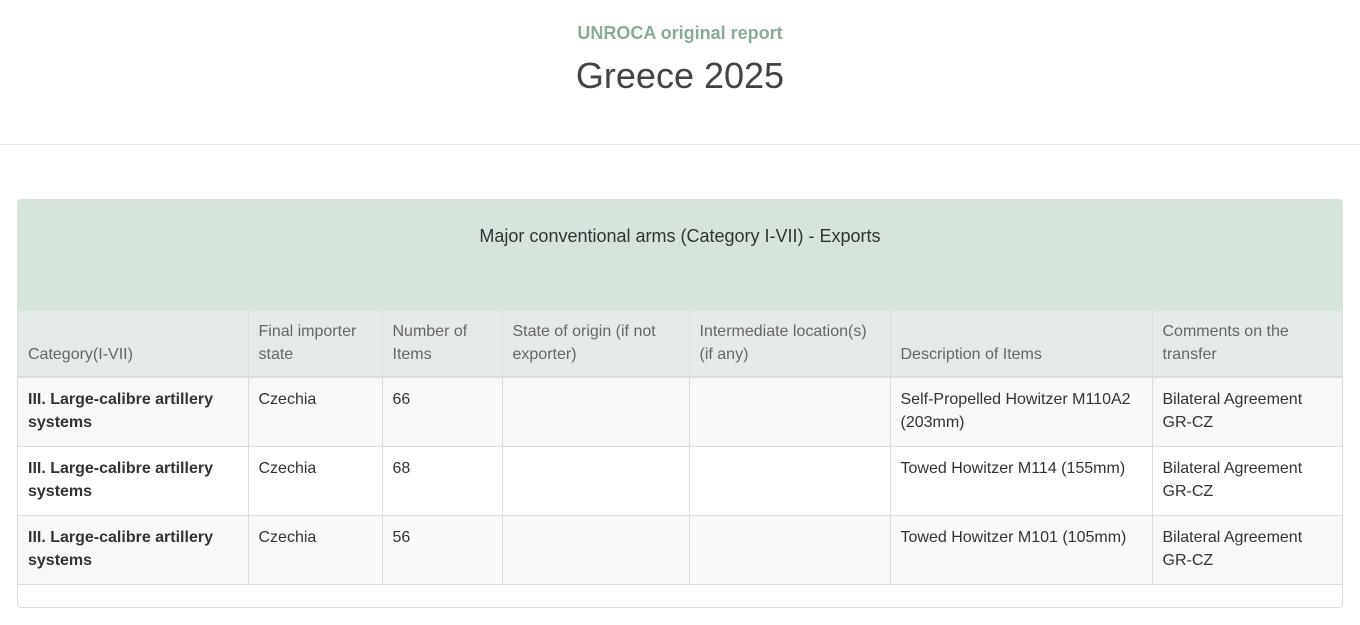 Image resolution: width=1360 pixels, height=625 pixels. I want to click on cell-number: 66, so click(442, 411).